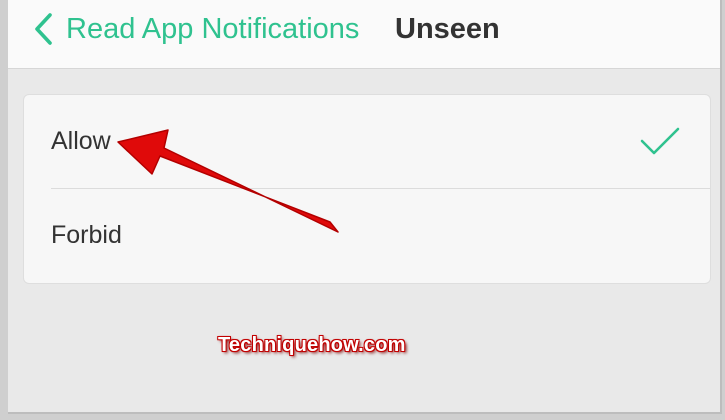  I want to click on page-title: Unseen, so click(447, 29).